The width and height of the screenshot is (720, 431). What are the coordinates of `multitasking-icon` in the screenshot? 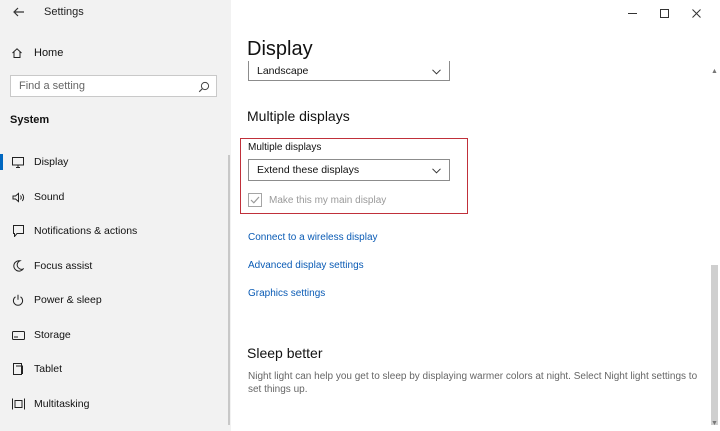 It's located at (18, 404).